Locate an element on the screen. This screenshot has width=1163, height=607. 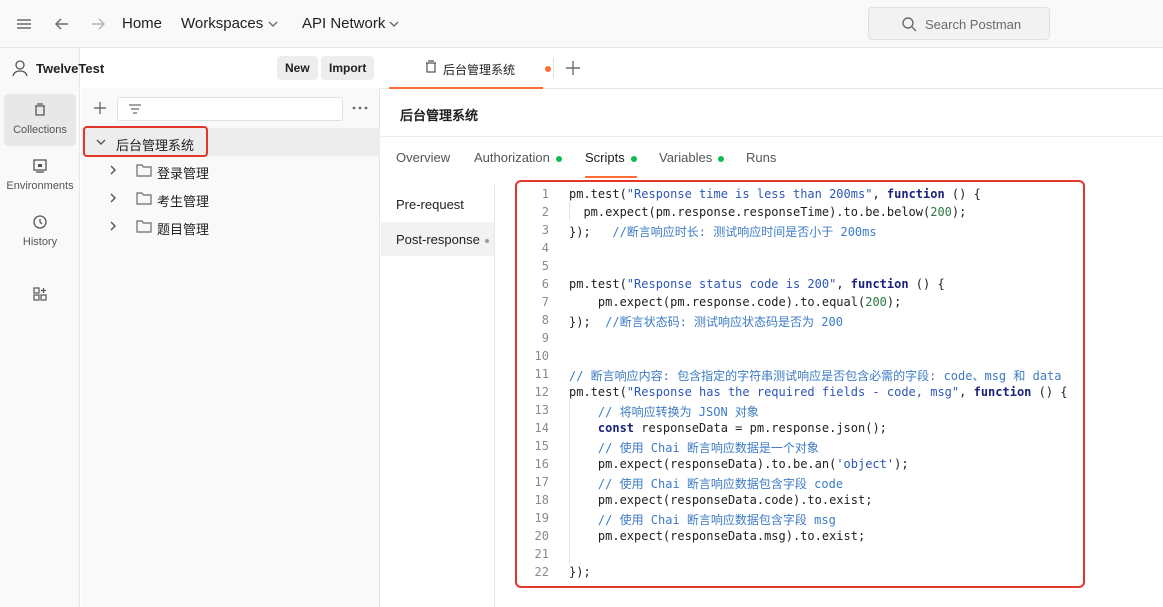
tab-scripts: Scripts is located at coordinates (611, 164).